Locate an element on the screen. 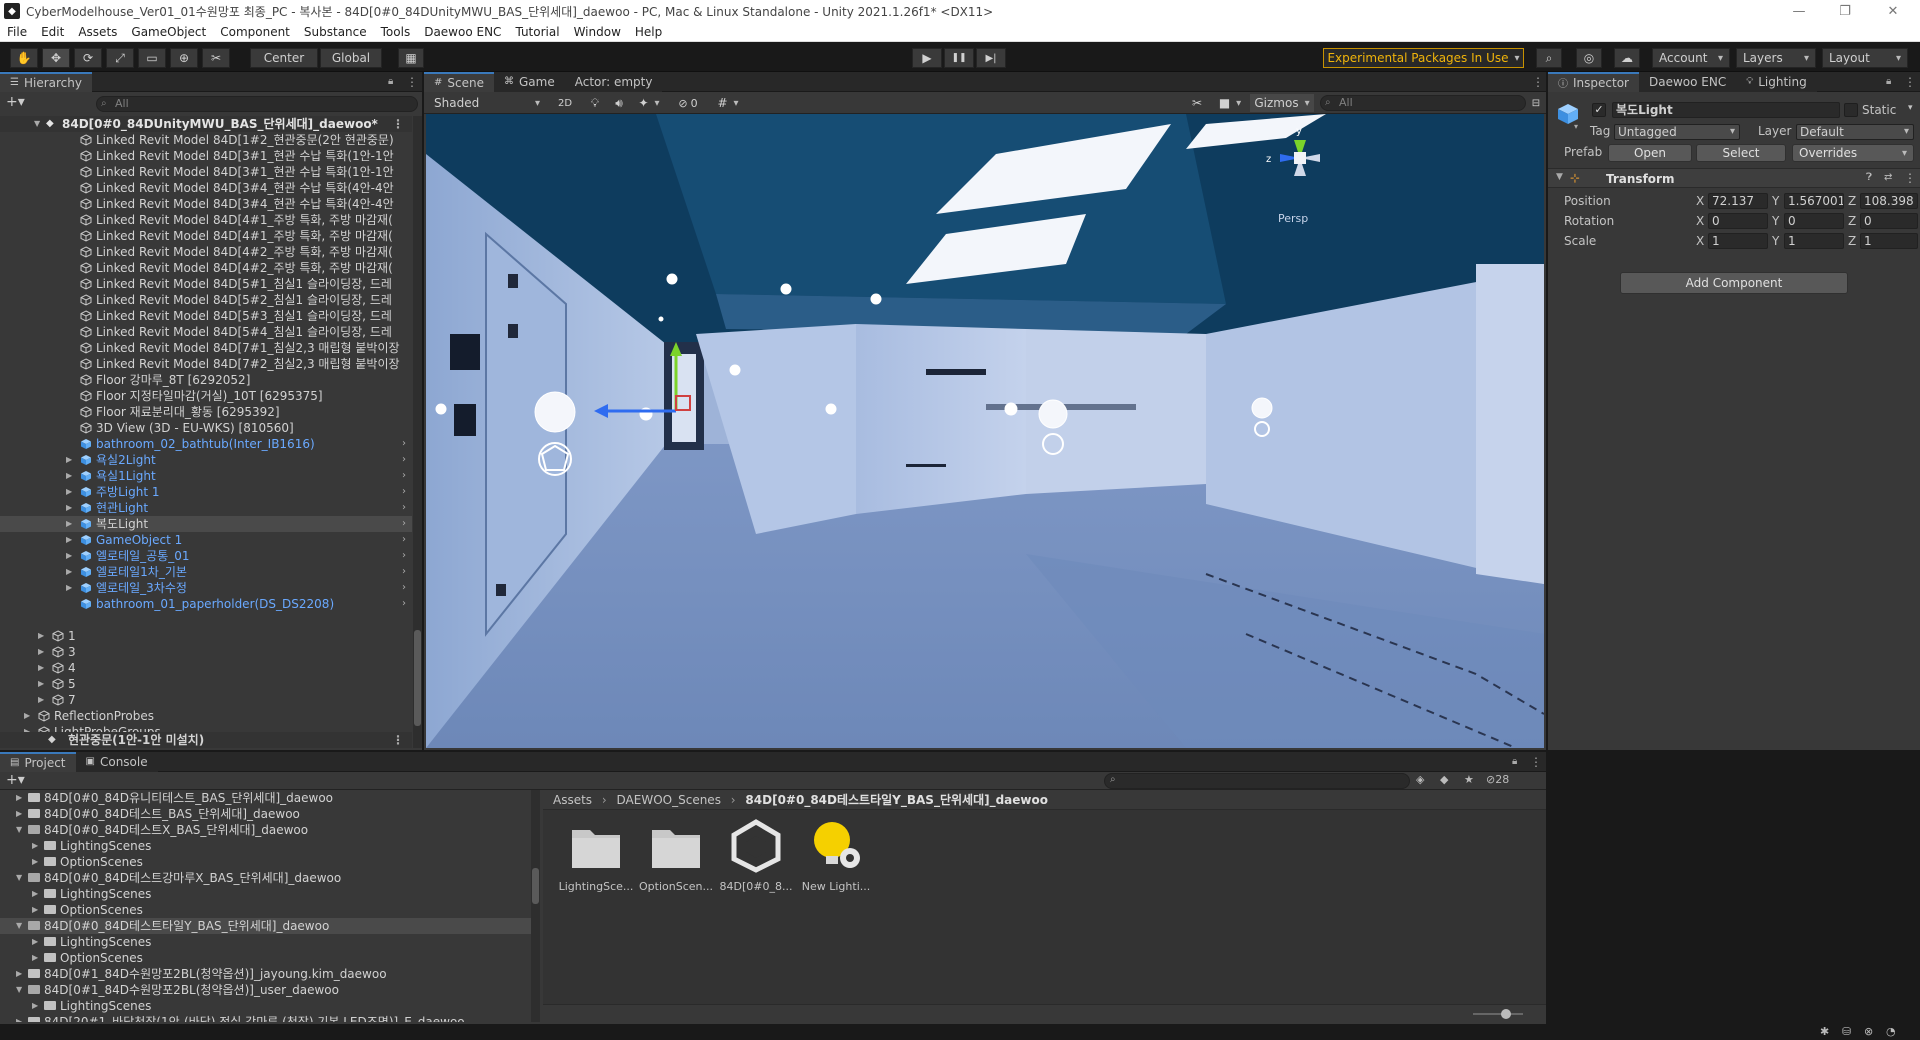 The width and height of the screenshot is (1920, 1040). hierarchy-item: Floor 강마루_8T [6292052] is located at coordinates (206, 380).